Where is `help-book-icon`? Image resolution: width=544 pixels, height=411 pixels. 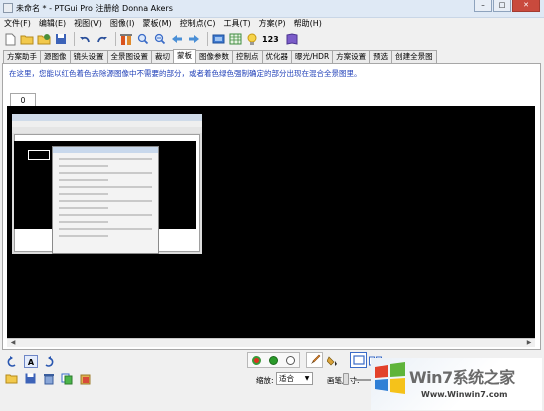 help-book-icon is located at coordinates (292, 39).